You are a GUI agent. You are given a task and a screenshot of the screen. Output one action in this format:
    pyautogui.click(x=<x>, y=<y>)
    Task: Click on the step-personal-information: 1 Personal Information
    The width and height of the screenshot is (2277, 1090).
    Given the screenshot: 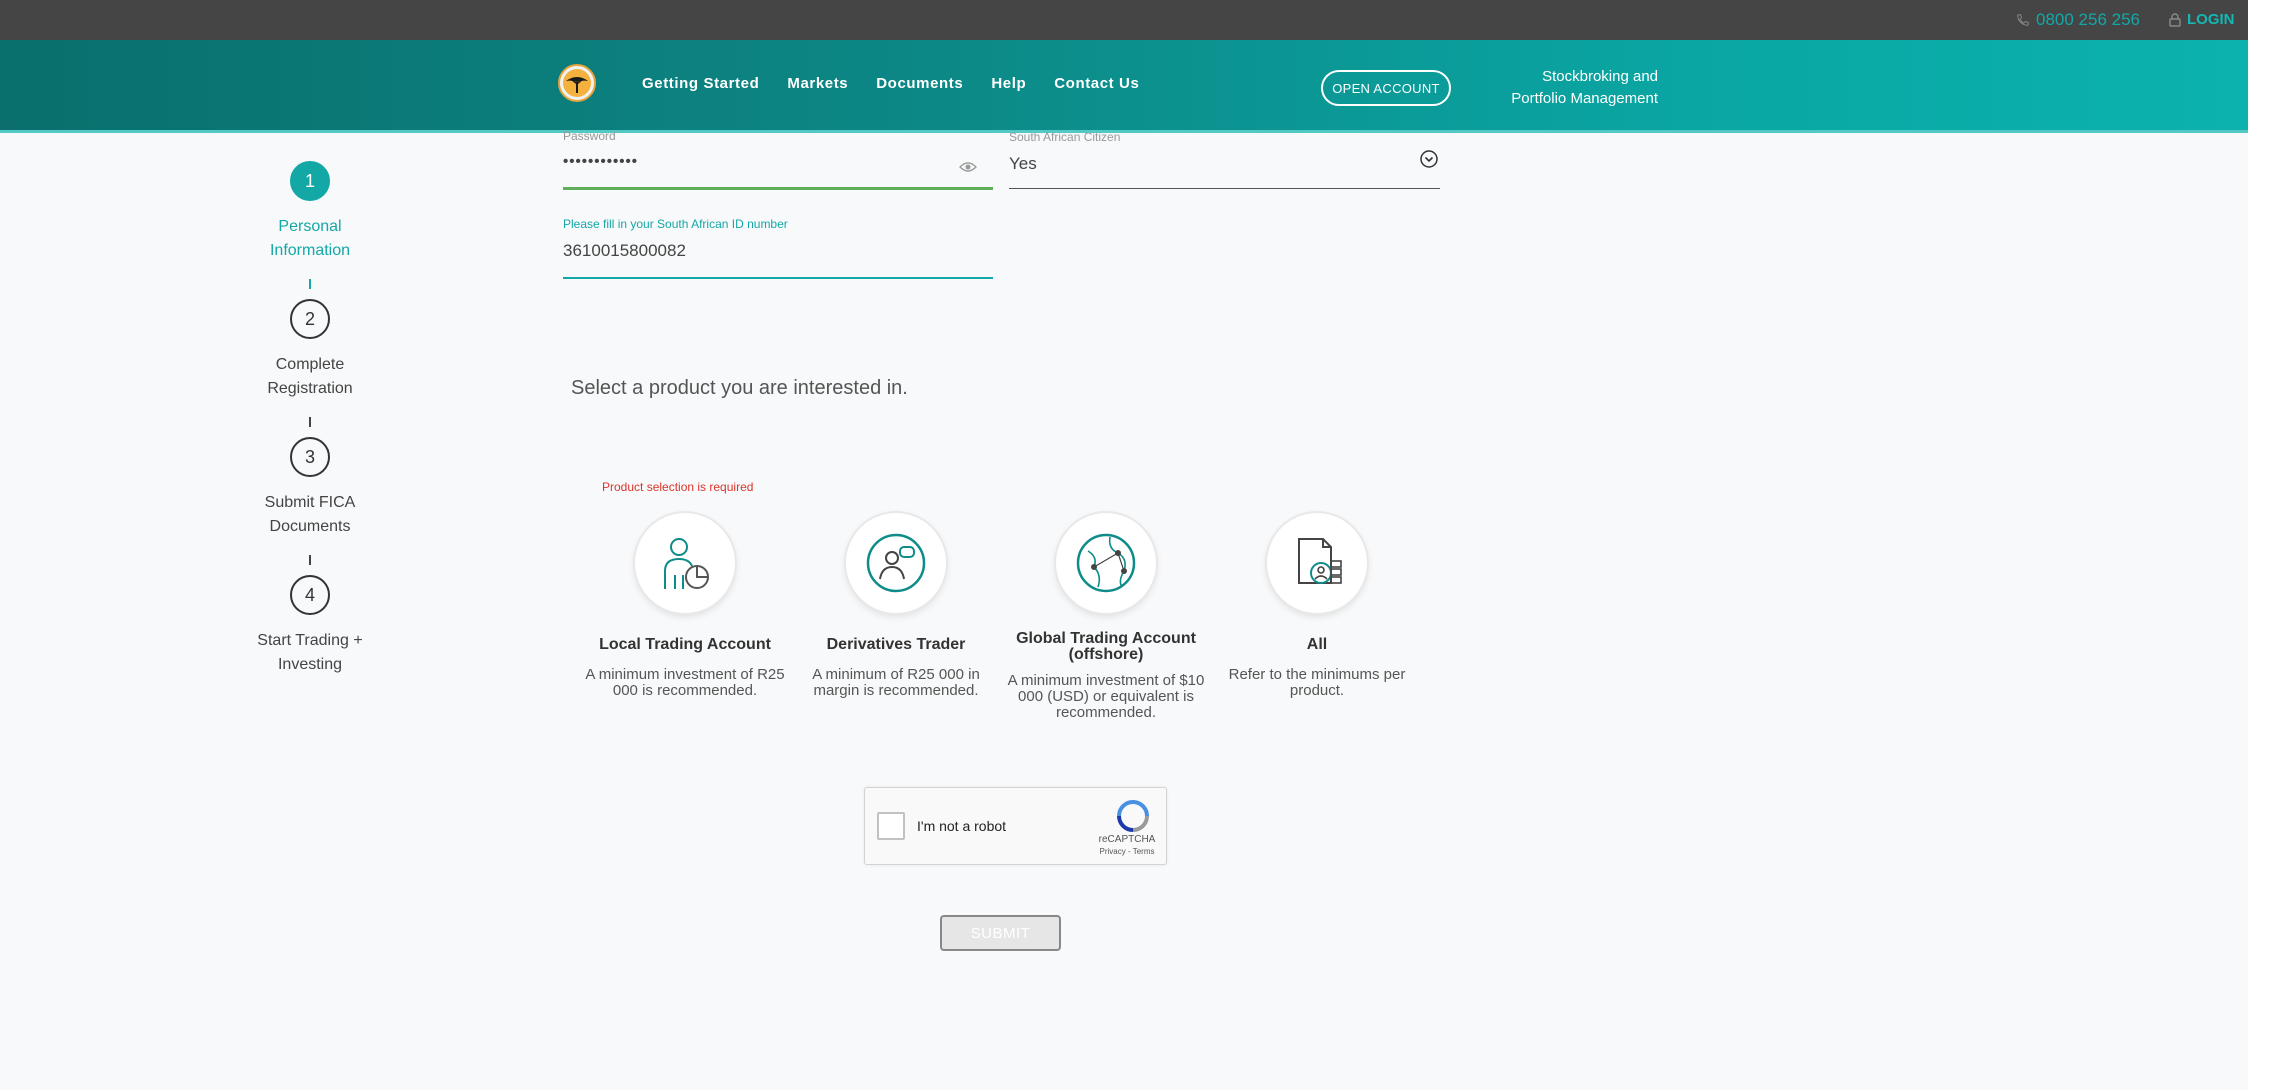 What is the action you would take?
    pyautogui.click(x=310, y=212)
    